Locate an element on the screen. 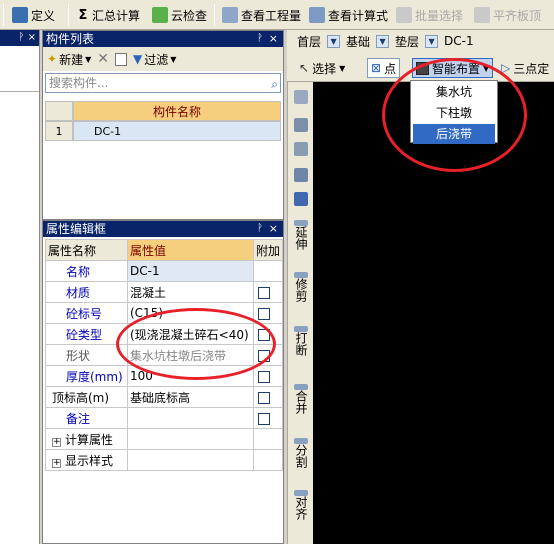 Image resolution: width=554 pixels, height=544 pixels. summary-calc-button: Σ 汇总计算 is located at coordinates (108, 15).